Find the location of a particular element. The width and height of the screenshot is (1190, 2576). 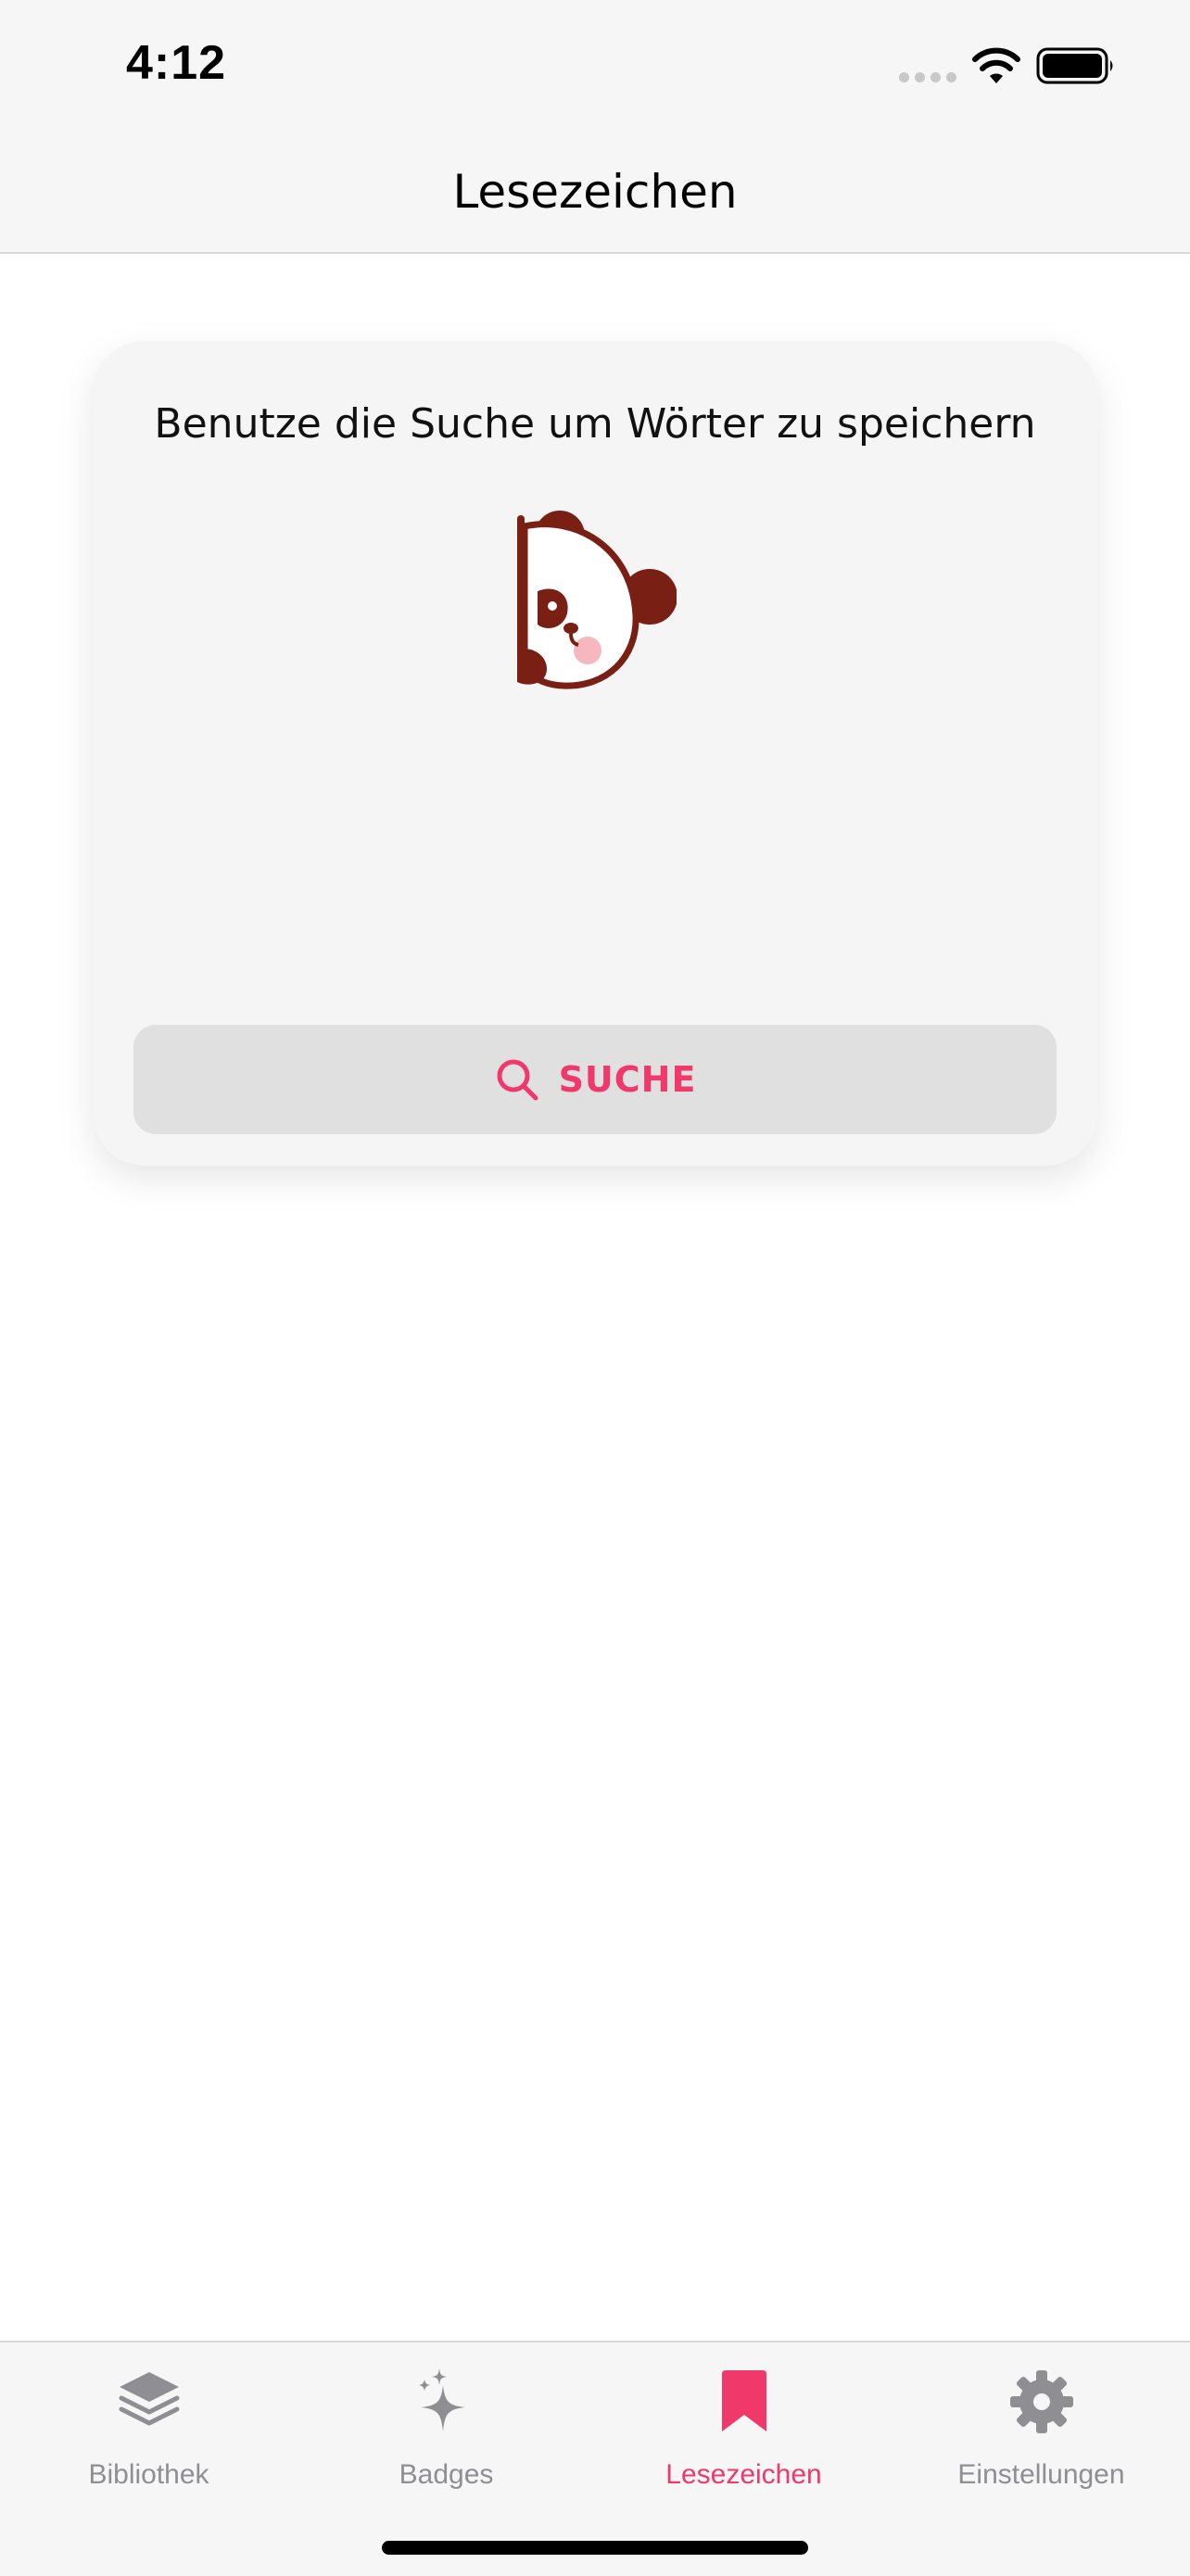

home-indicator is located at coordinates (595, 2548).